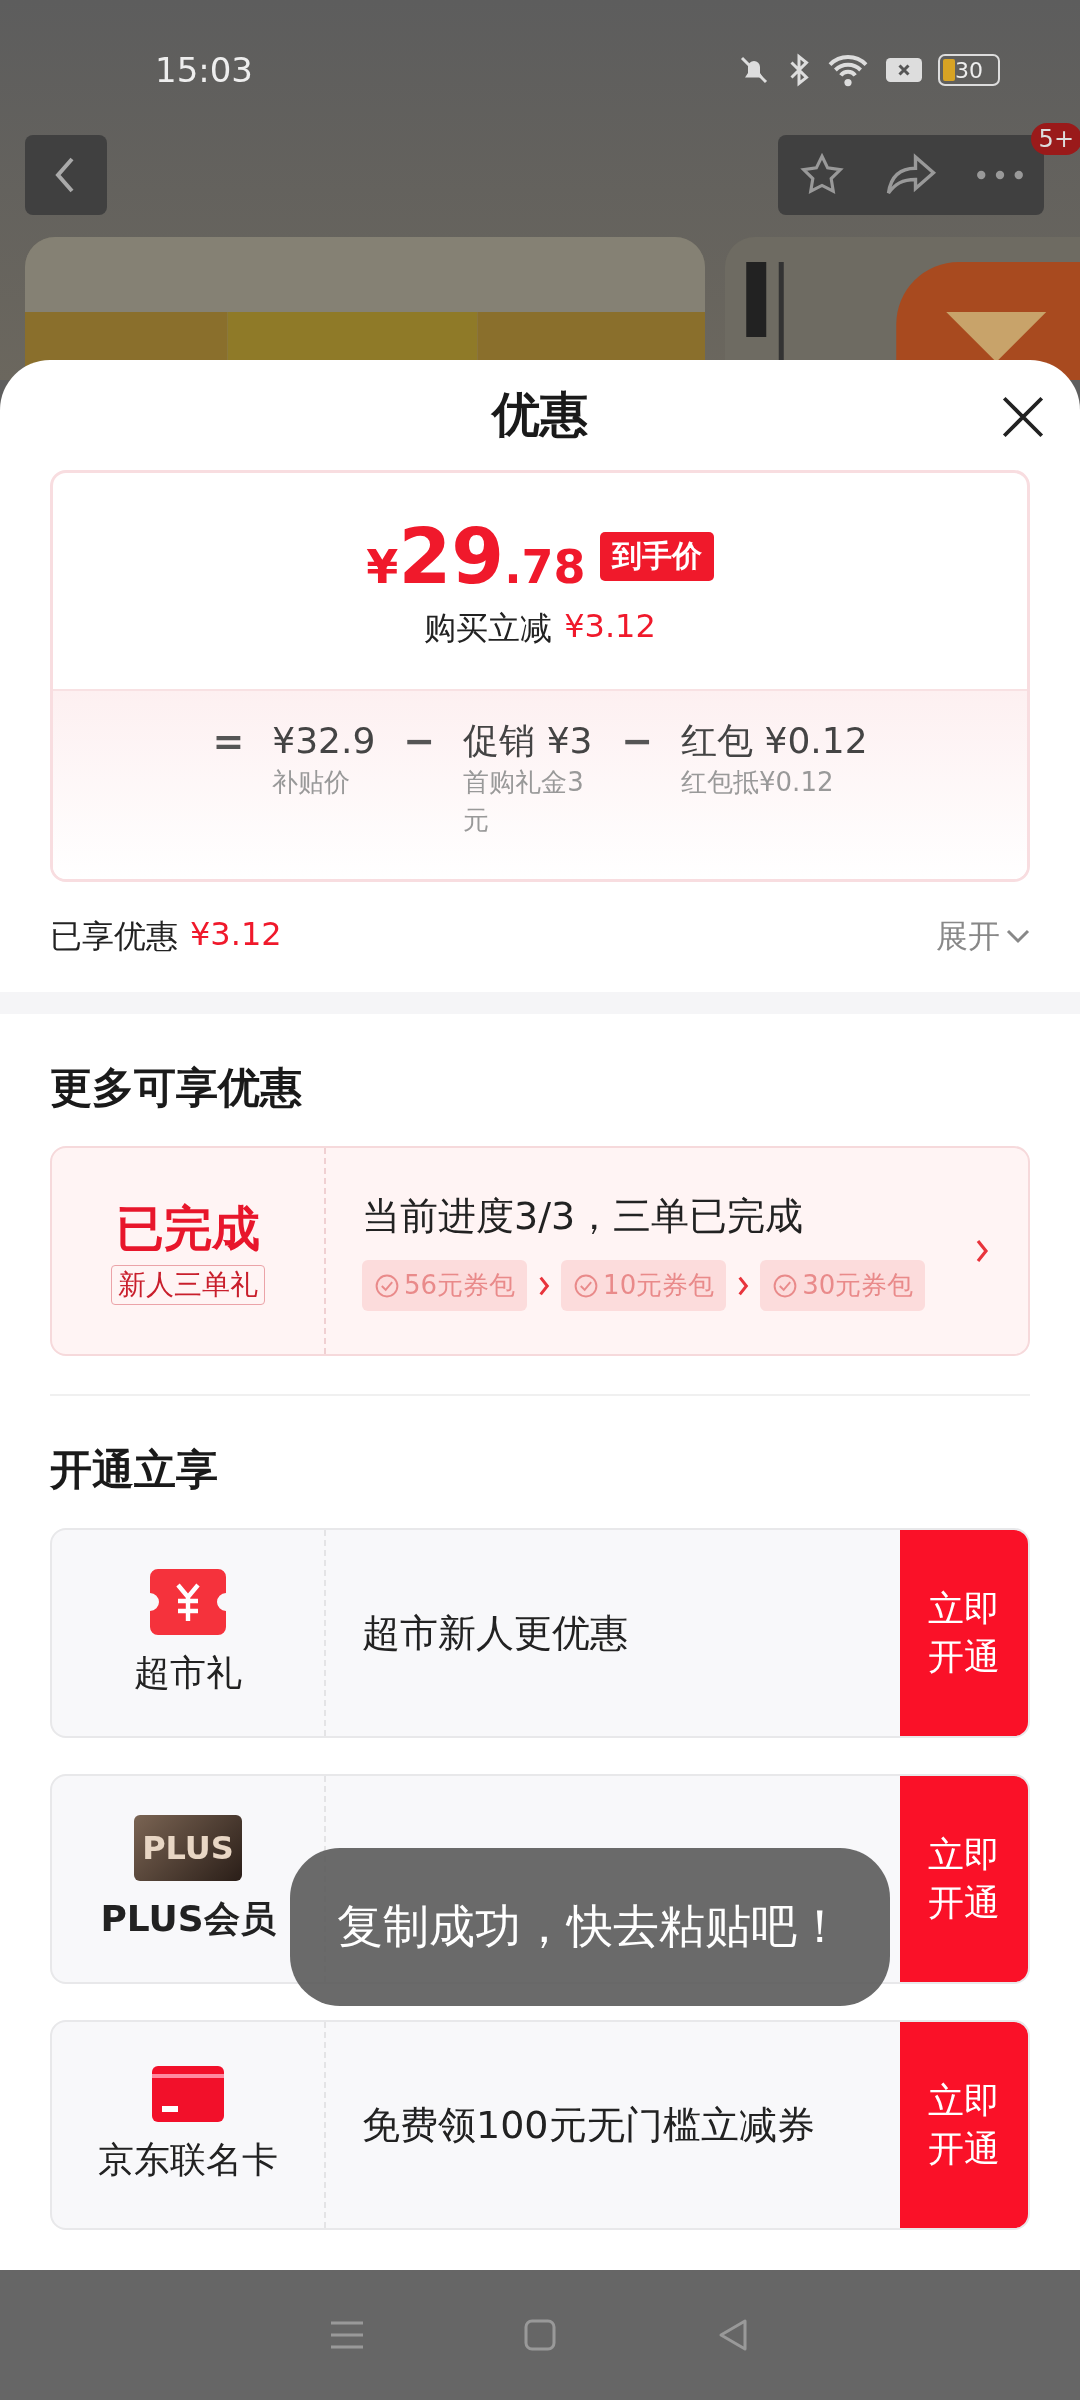 This screenshot has width=1080, height=2400. Describe the element at coordinates (904, 70) in the screenshot. I see `sim-error-icon` at that location.